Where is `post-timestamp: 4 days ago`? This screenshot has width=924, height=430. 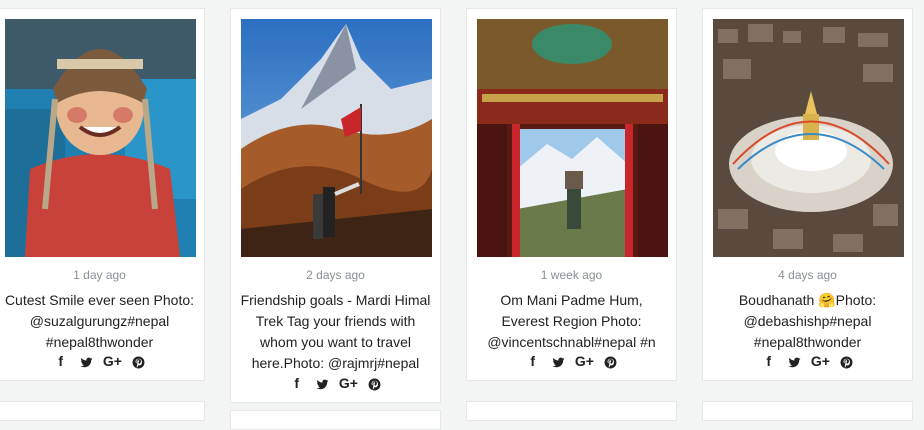
post-timestamp: 4 days ago is located at coordinates (807, 275).